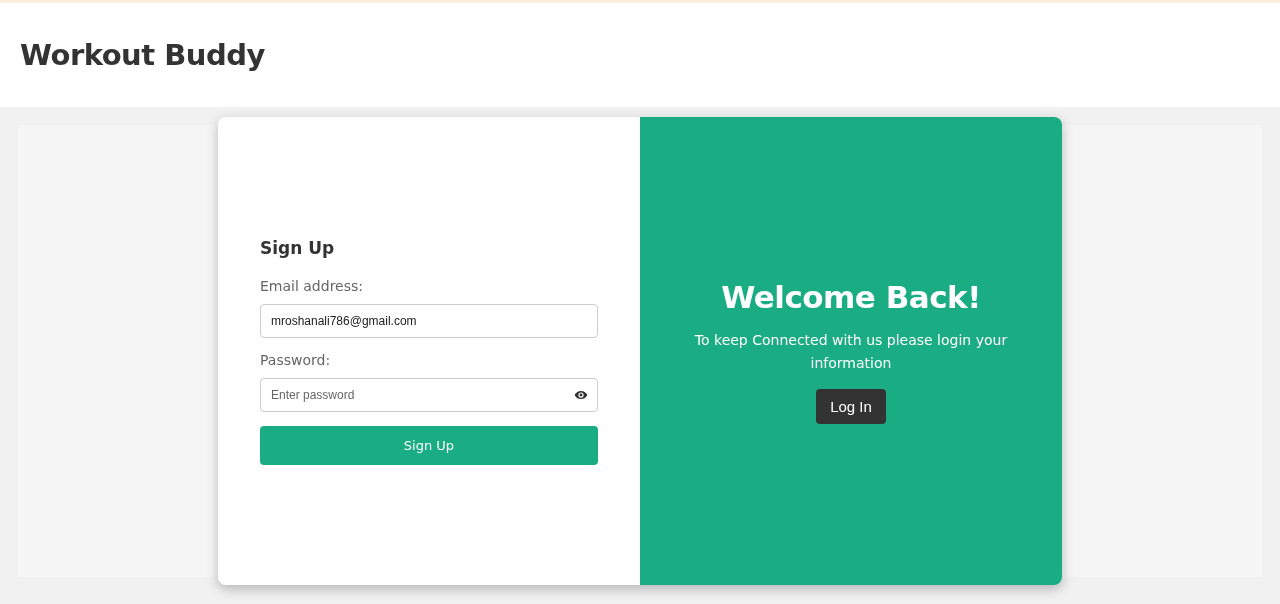 This screenshot has height=604, width=1280. Describe the element at coordinates (429, 320) in the screenshot. I see `email-field: mroshanali786@gmail.com` at that location.